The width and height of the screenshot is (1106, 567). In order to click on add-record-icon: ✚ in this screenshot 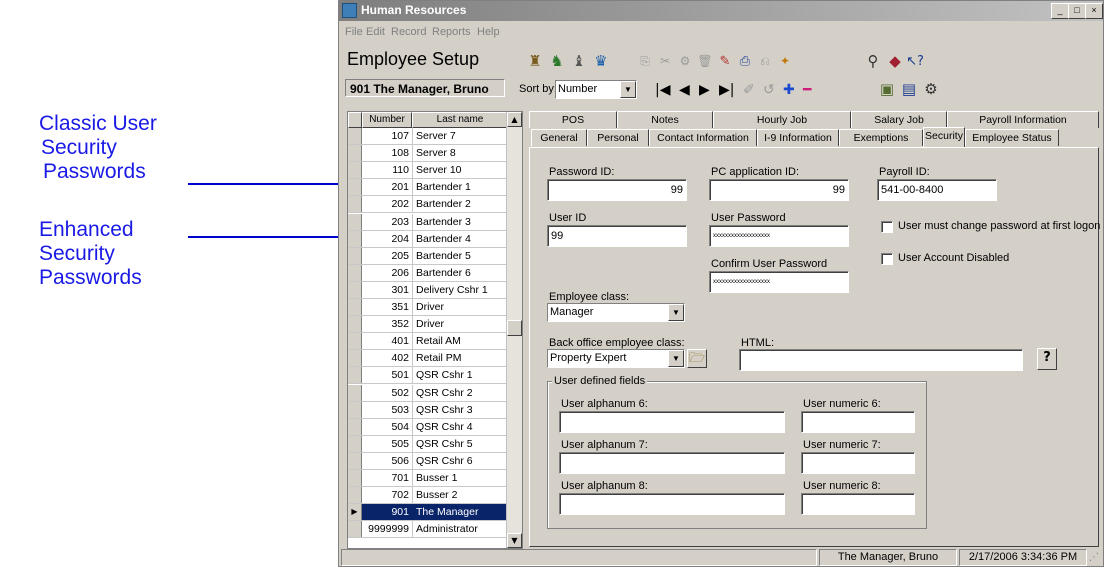, I will do `click(789, 90)`.